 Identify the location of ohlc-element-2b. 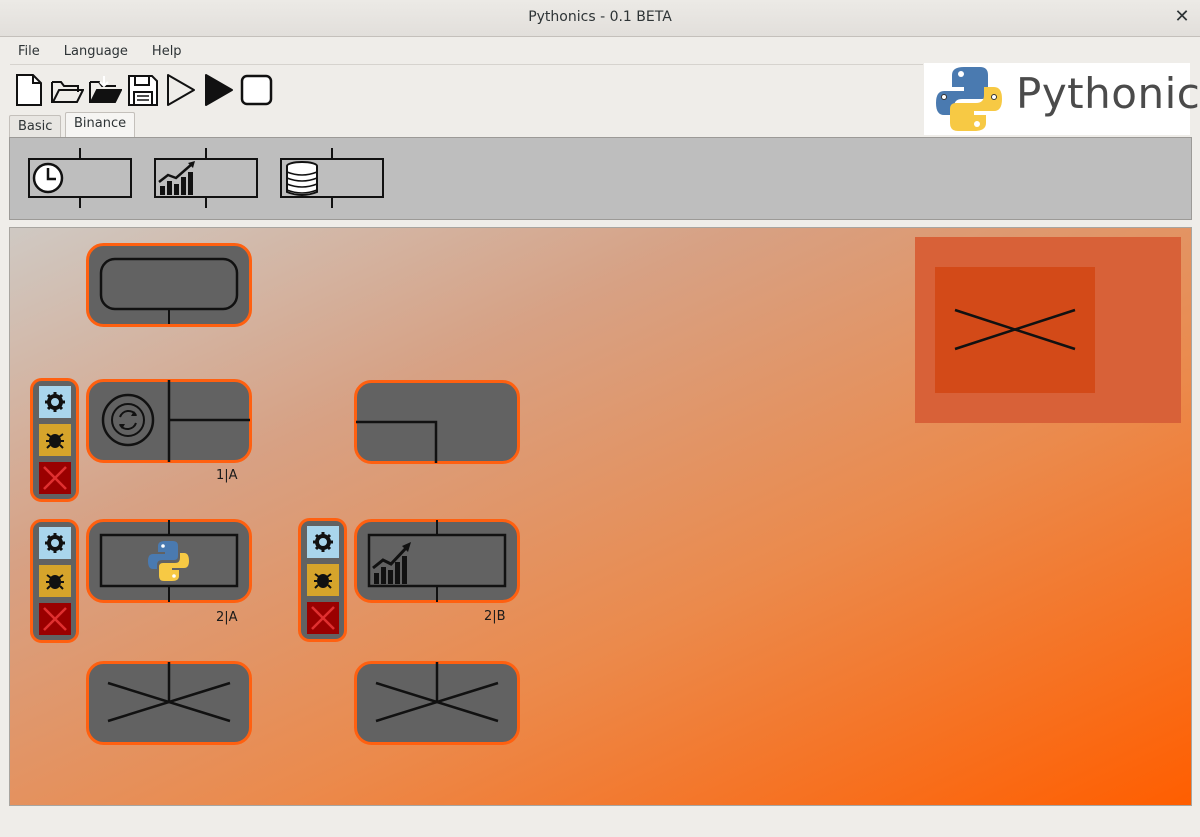
(437, 563).